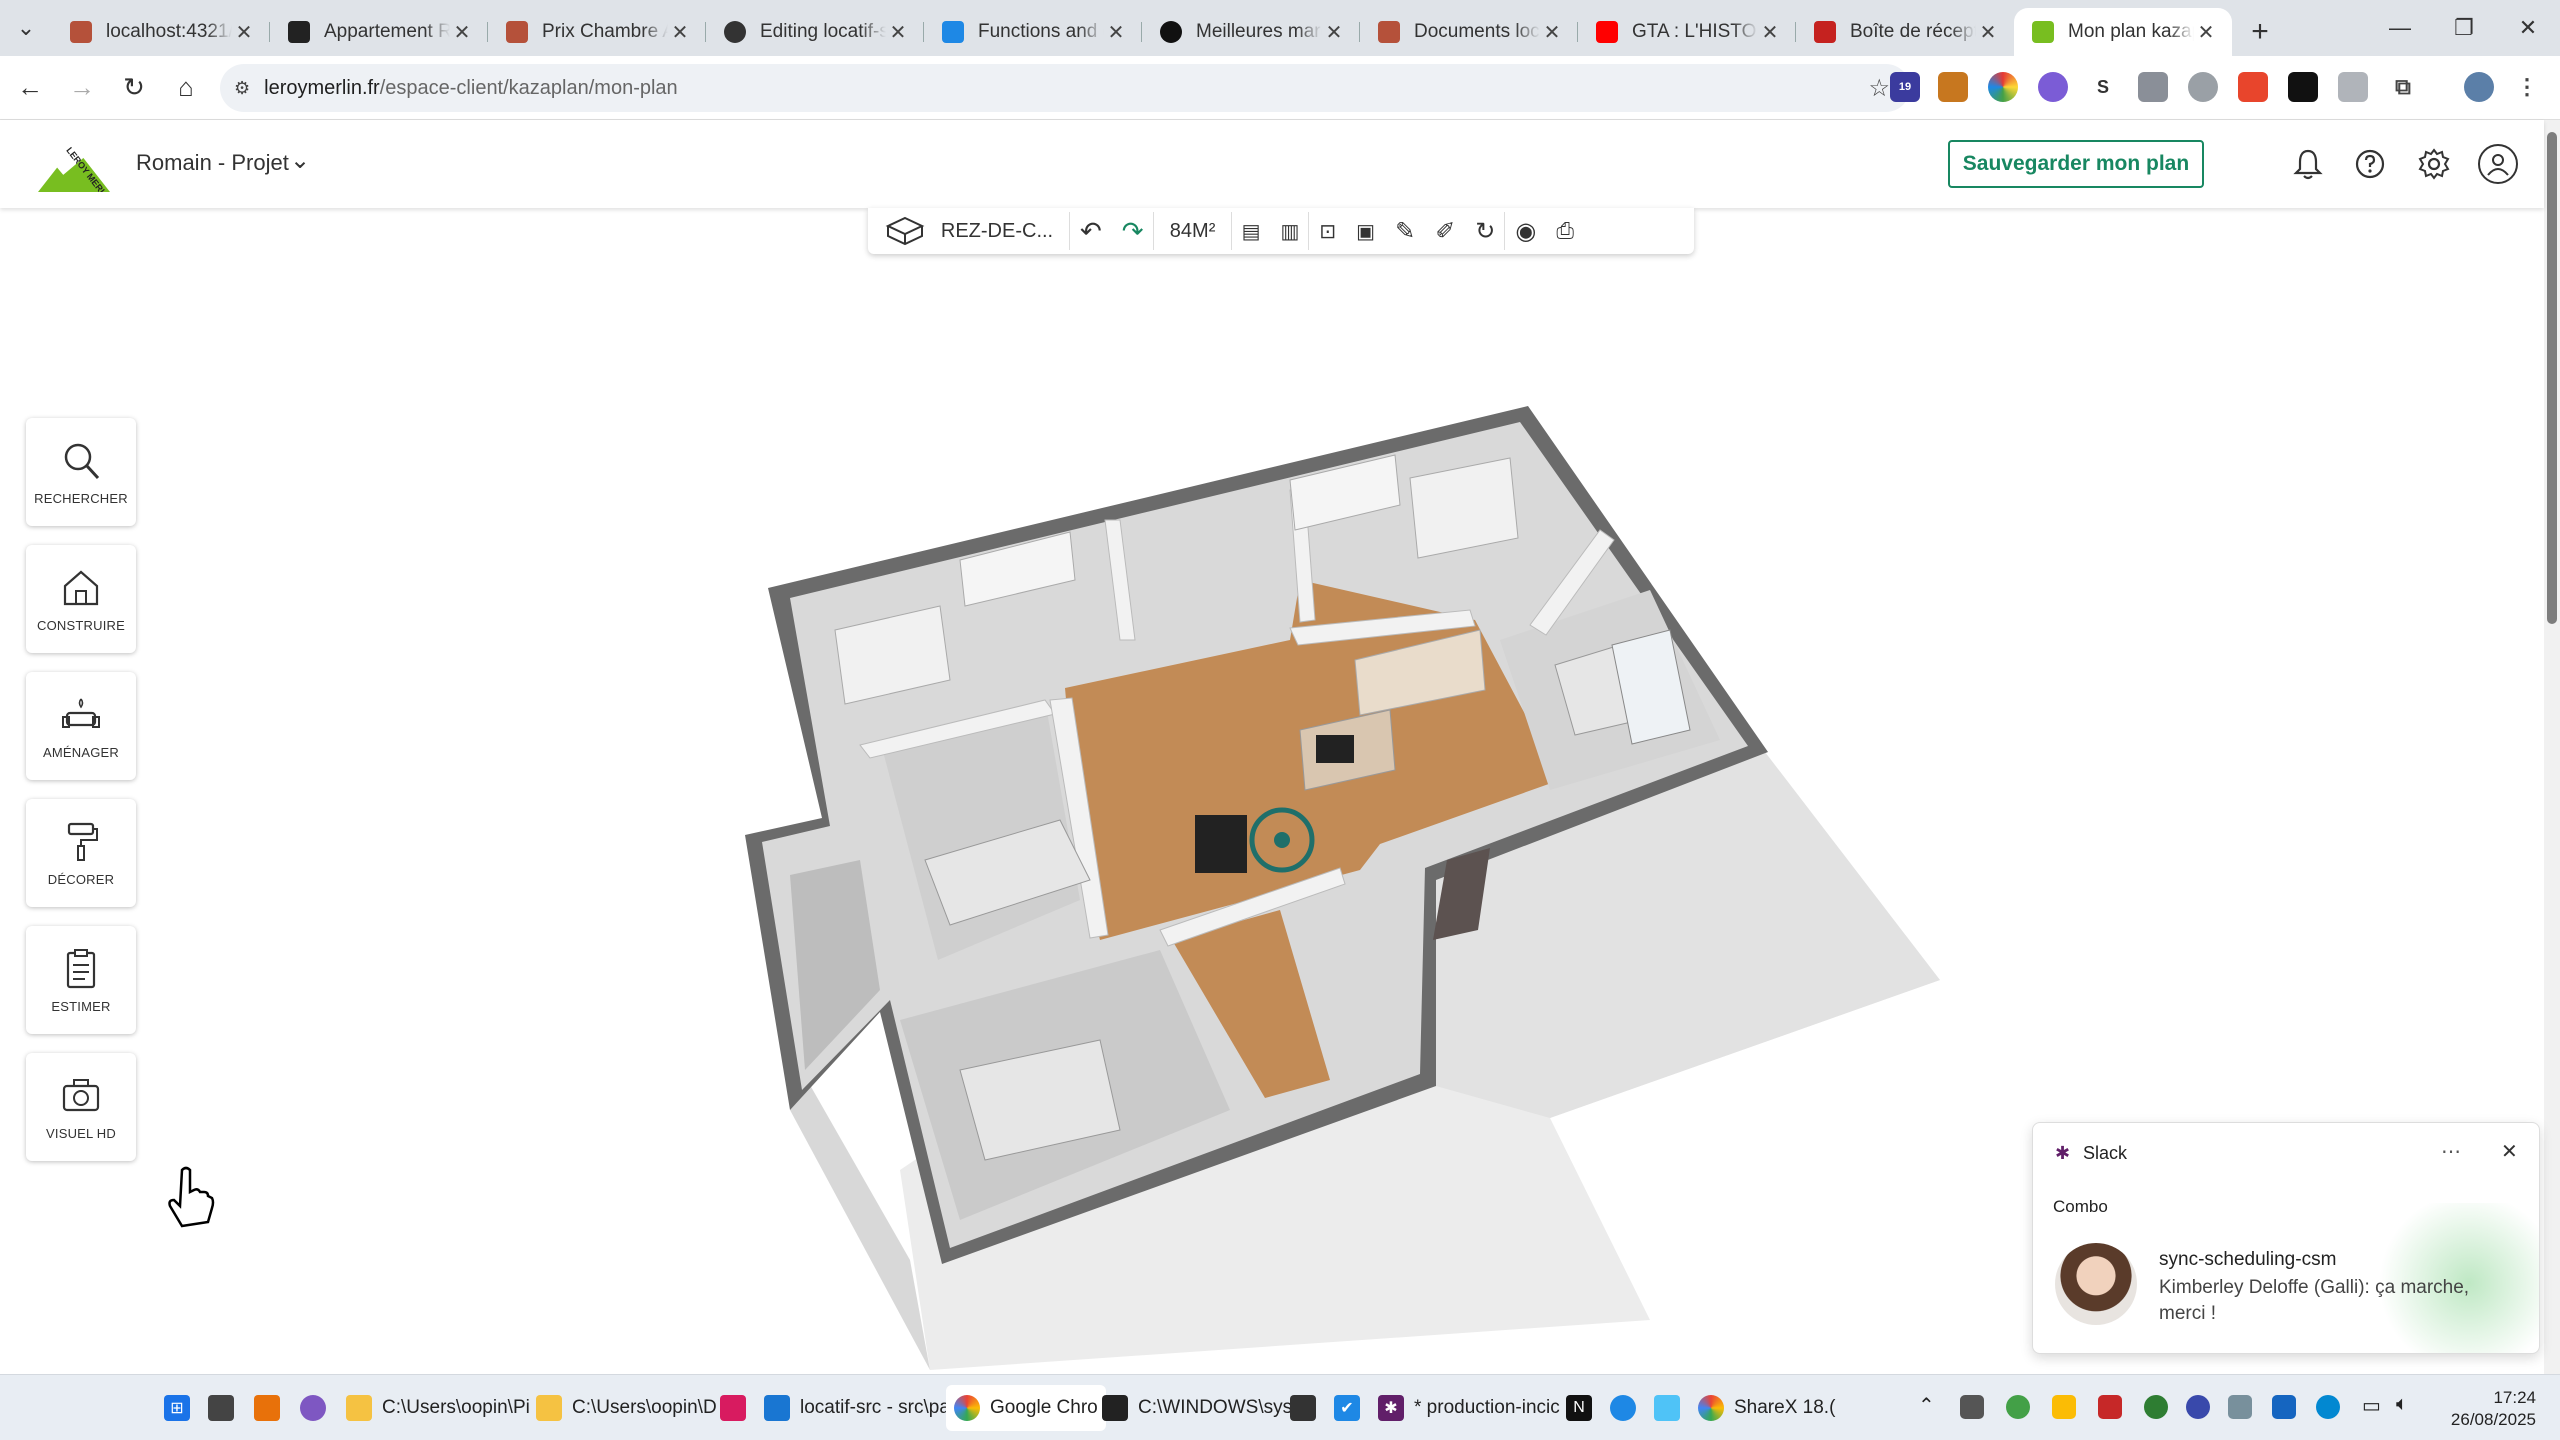 Image resolution: width=2560 pixels, height=1440 pixels. I want to click on browser-tab: Meilleures marq ✕, so click(1251, 32).